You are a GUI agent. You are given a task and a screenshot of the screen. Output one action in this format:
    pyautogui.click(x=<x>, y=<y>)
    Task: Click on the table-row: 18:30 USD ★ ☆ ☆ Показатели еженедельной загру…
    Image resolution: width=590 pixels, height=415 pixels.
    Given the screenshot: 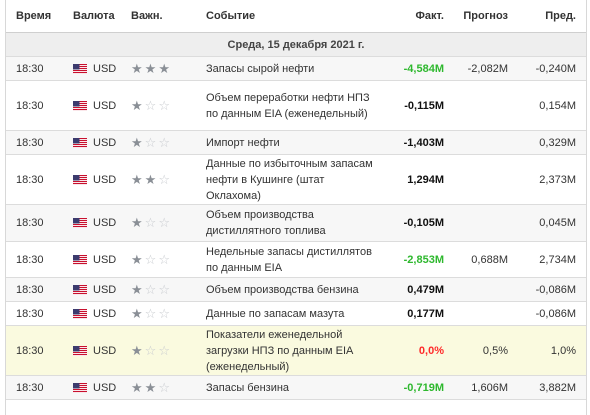 What is the action you would take?
    pyautogui.click(x=296, y=351)
    